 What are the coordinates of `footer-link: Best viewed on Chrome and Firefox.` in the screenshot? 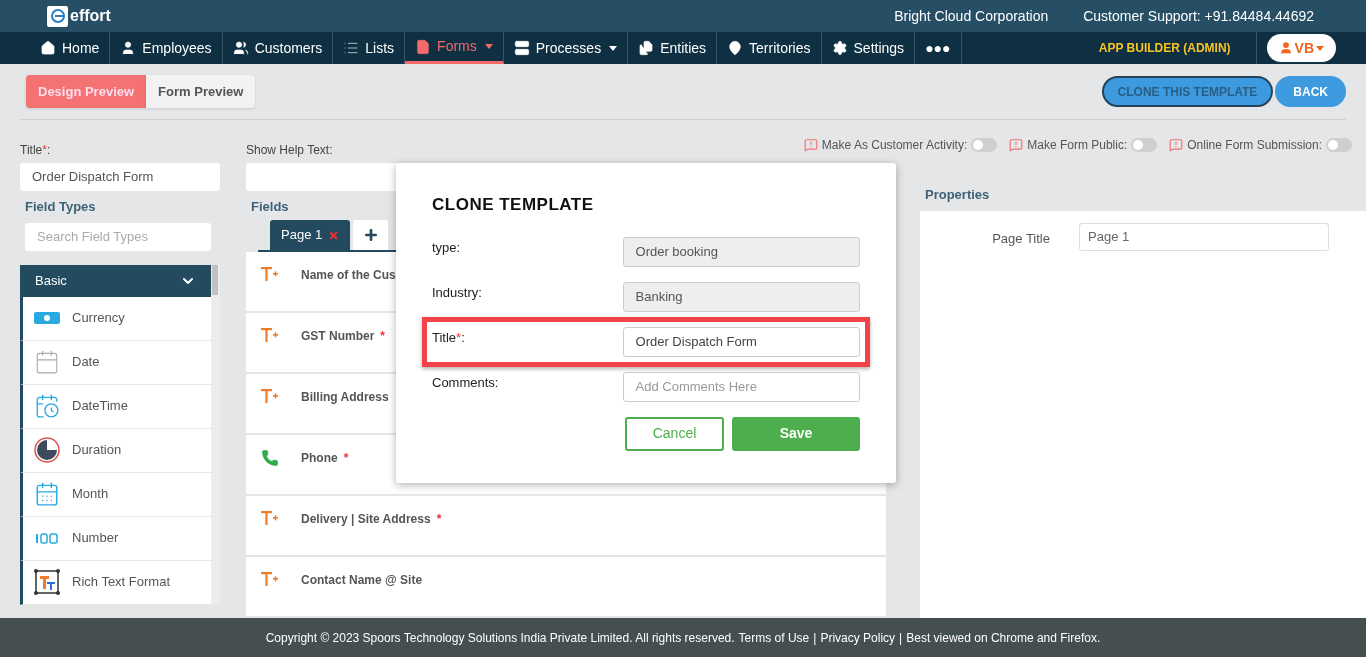 It's located at (1003, 637).